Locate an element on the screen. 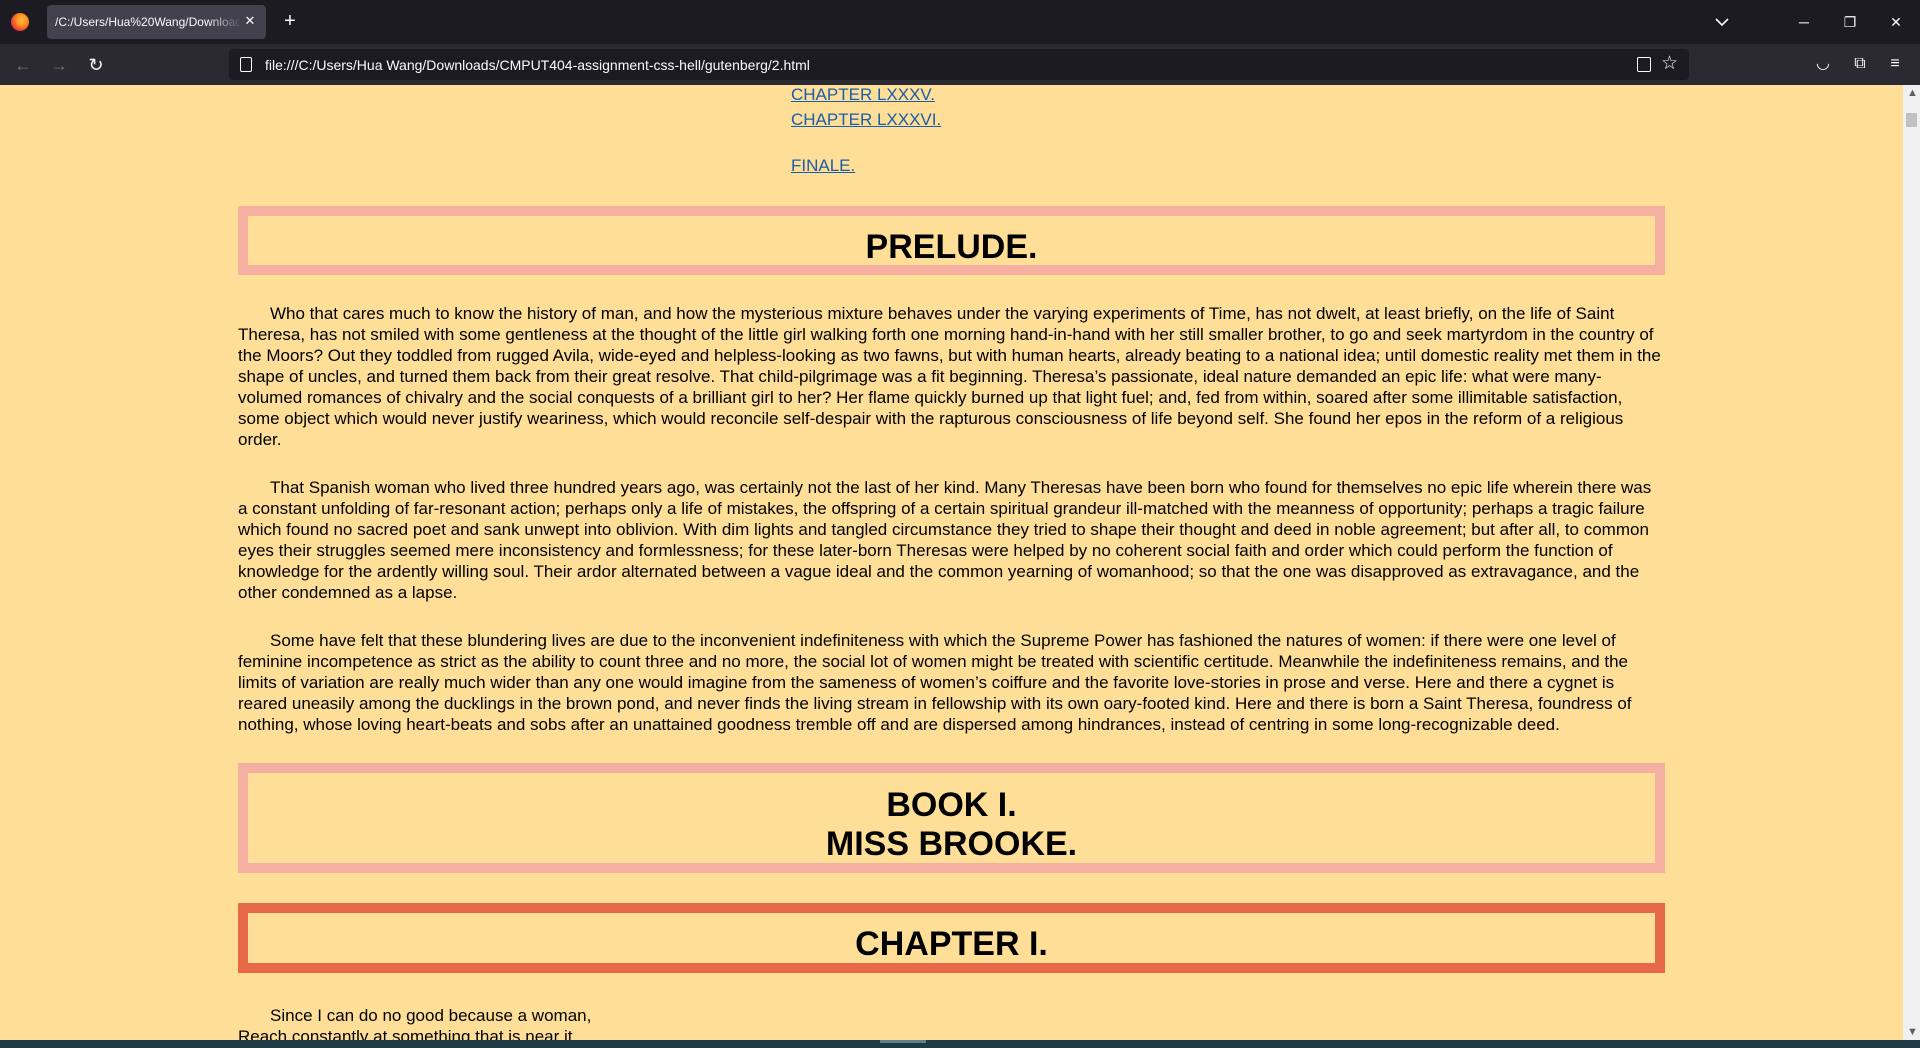 The height and width of the screenshot is (1048, 1920). vertical-scrollbar: ▲ ▼ is located at coordinates (1911, 562).